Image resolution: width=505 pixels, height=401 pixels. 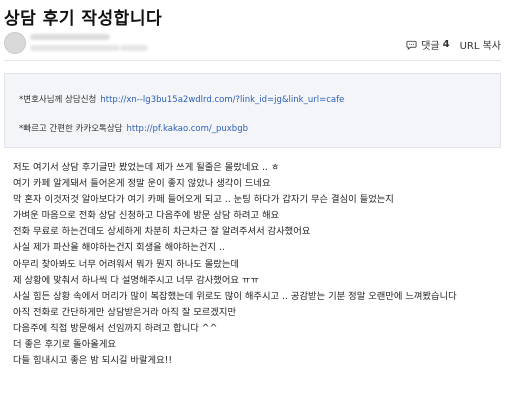 I want to click on post-meta-actions: 댓글 4 URL 복사, so click(x=453, y=44).